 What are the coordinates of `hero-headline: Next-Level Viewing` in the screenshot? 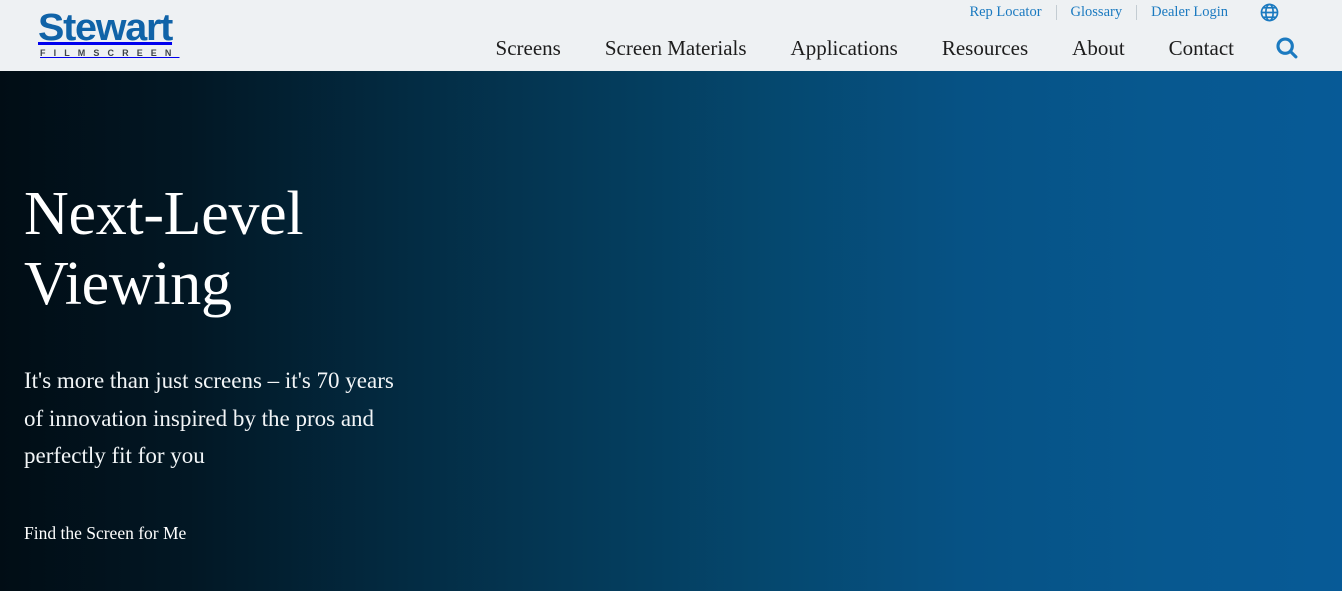 It's located at (234, 195).